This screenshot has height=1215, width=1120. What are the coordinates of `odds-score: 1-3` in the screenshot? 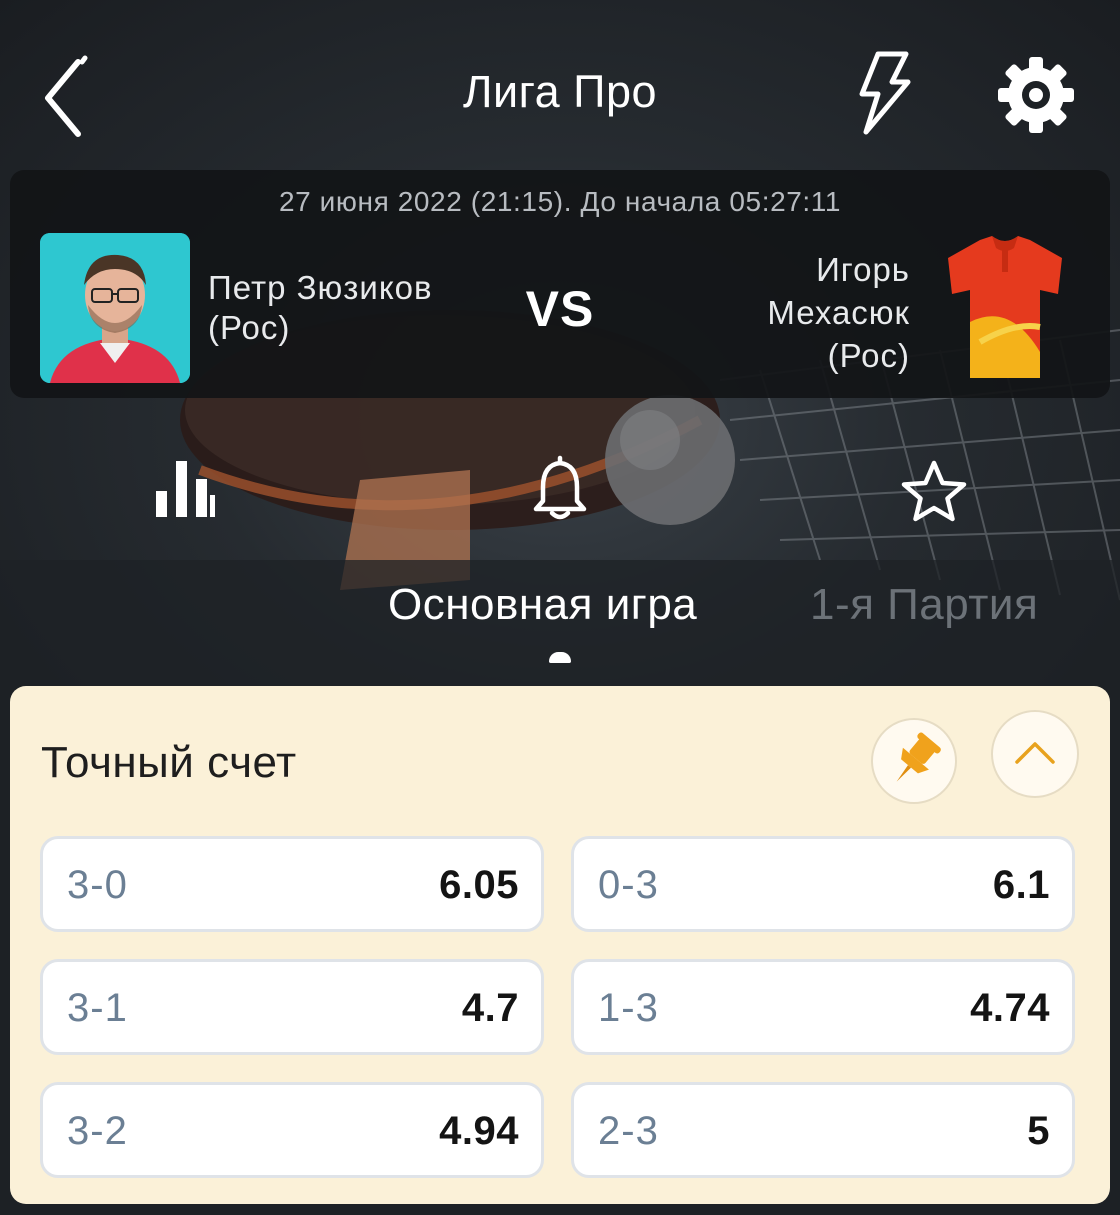 It's located at (628, 1008).